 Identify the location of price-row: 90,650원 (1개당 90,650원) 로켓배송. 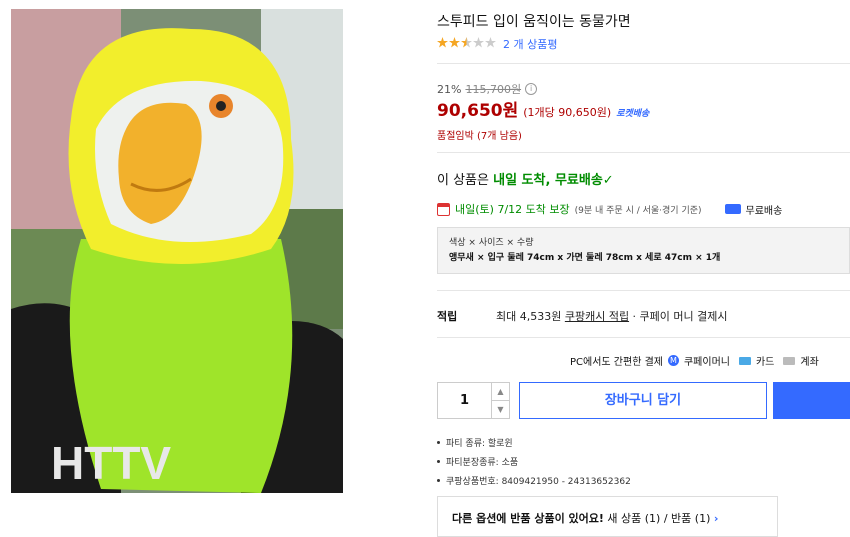
(543, 108).